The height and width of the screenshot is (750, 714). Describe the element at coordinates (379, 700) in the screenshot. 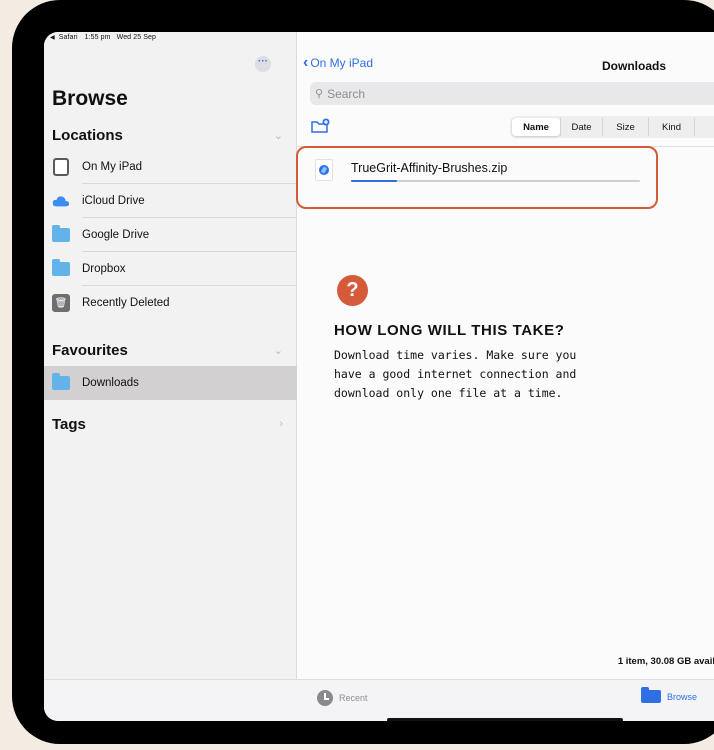

I see `tab-bar: Recent Browse` at that location.